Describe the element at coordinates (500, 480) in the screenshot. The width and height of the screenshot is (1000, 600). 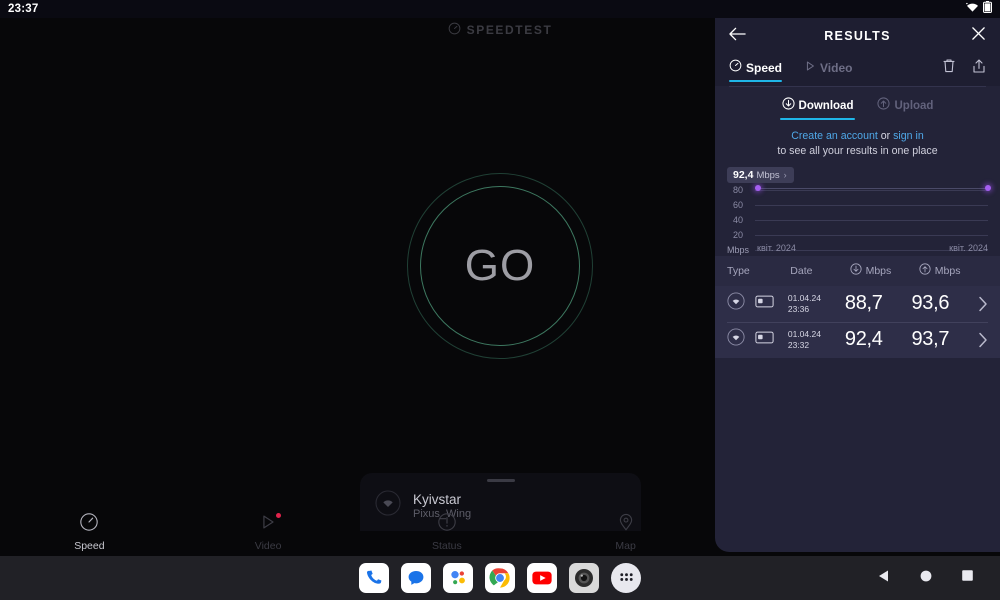
I see `drag-handle` at that location.